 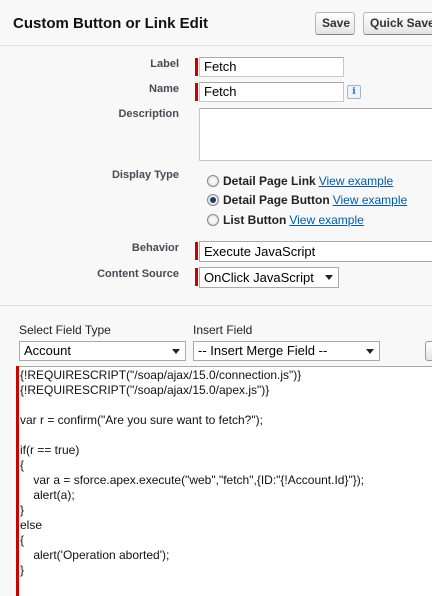 What do you see at coordinates (110, 23) in the screenshot?
I see `page-title: Custom Button or Link Edit` at bounding box center [110, 23].